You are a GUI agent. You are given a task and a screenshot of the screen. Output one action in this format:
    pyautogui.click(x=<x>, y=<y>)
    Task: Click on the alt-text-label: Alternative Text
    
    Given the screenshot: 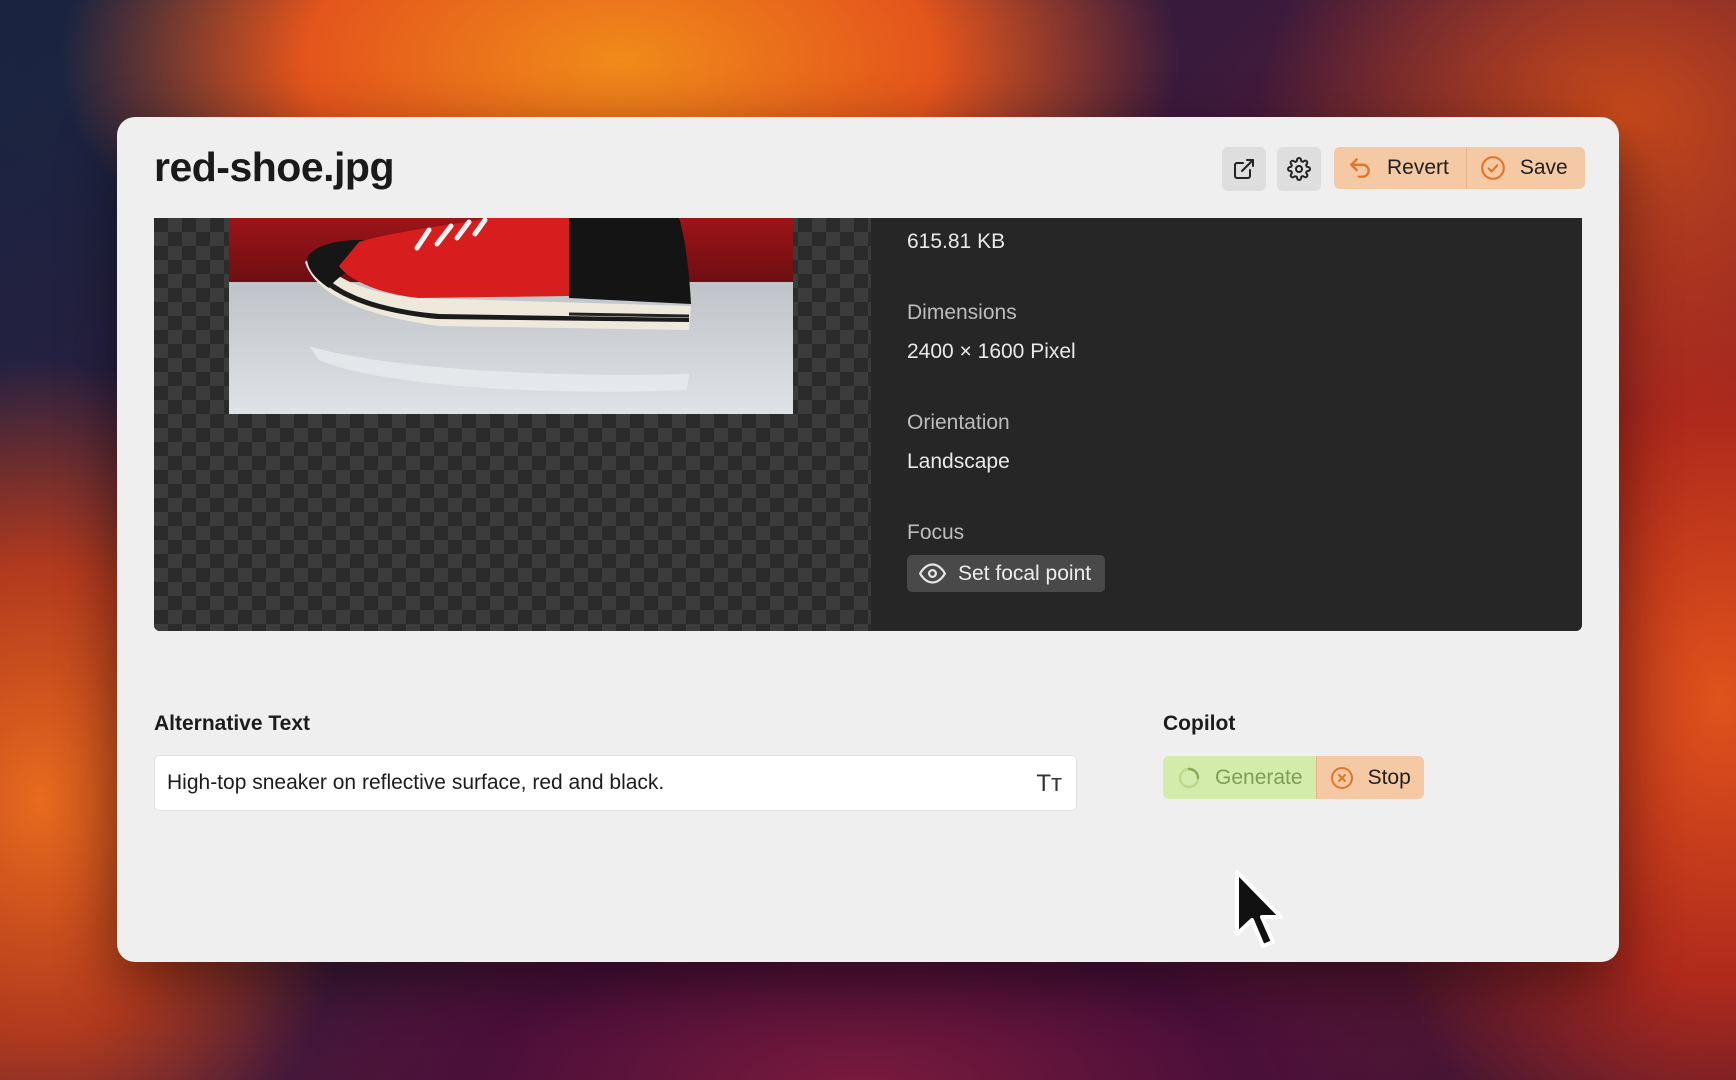 What is the action you would take?
    pyautogui.click(x=232, y=723)
    